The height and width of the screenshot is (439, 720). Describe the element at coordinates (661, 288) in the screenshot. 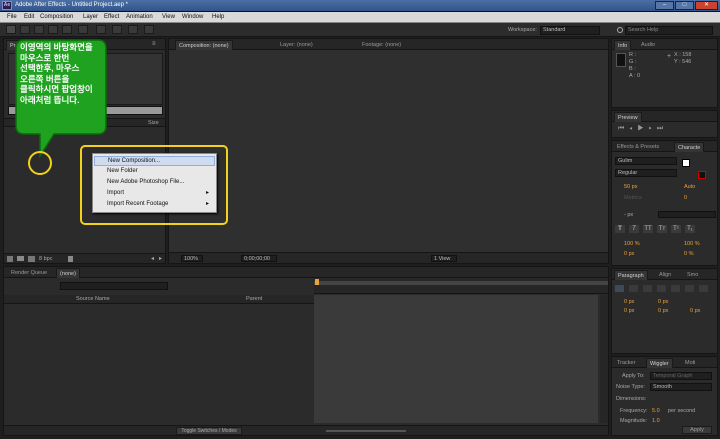

I see `justify-left-icon` at that location.